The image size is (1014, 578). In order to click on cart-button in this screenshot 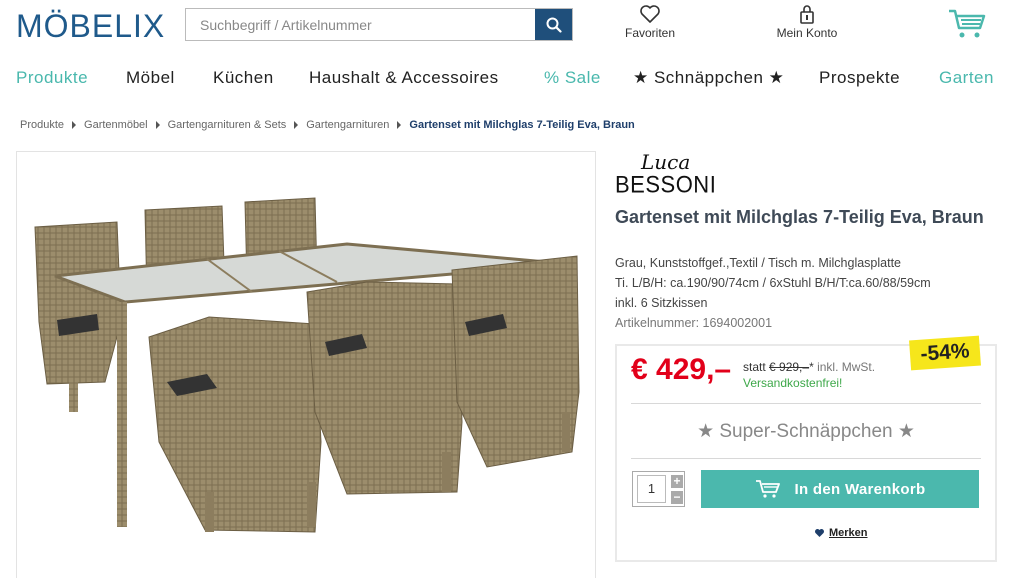, I will do `click(967, 26)`.